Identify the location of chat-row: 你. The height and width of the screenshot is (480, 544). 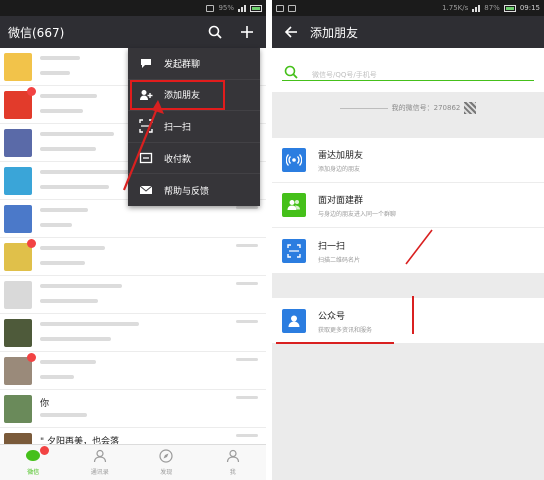
(133, 409).